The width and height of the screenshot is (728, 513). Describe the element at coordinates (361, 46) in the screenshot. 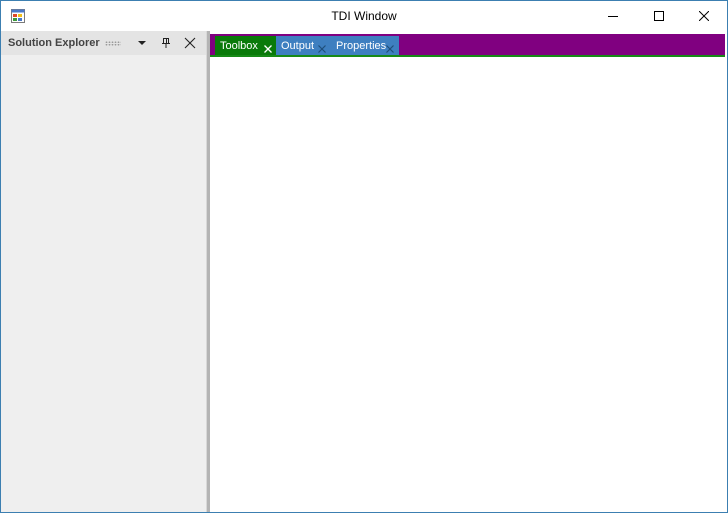

I see `tab-label: Properties` at that location.